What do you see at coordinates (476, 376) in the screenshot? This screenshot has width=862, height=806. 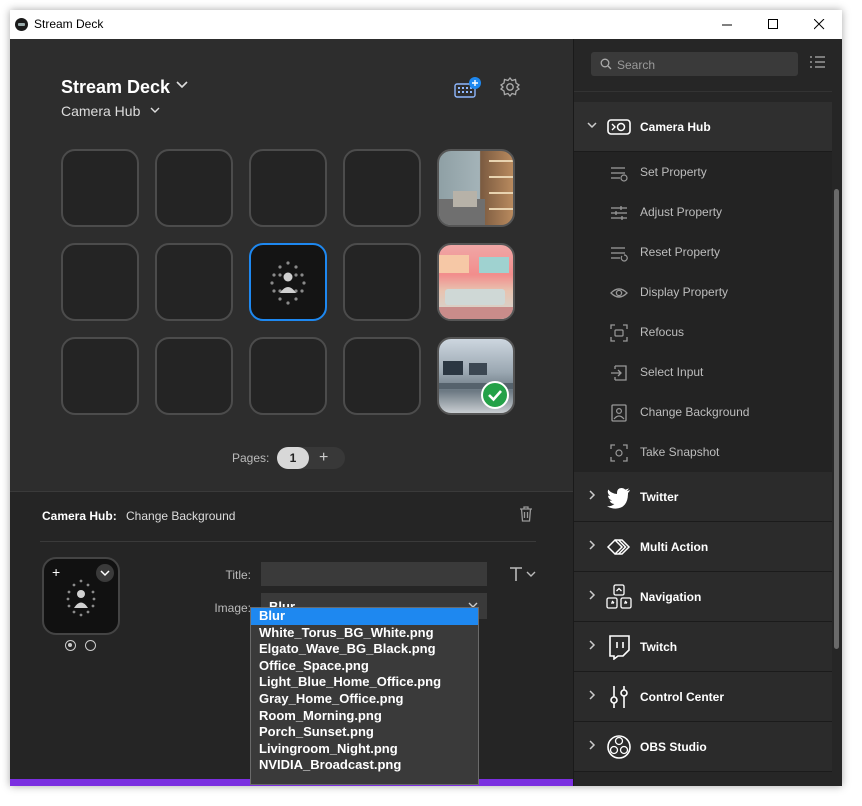 I see `deck-key-light-blue-office` at bounding box center [476, 376].